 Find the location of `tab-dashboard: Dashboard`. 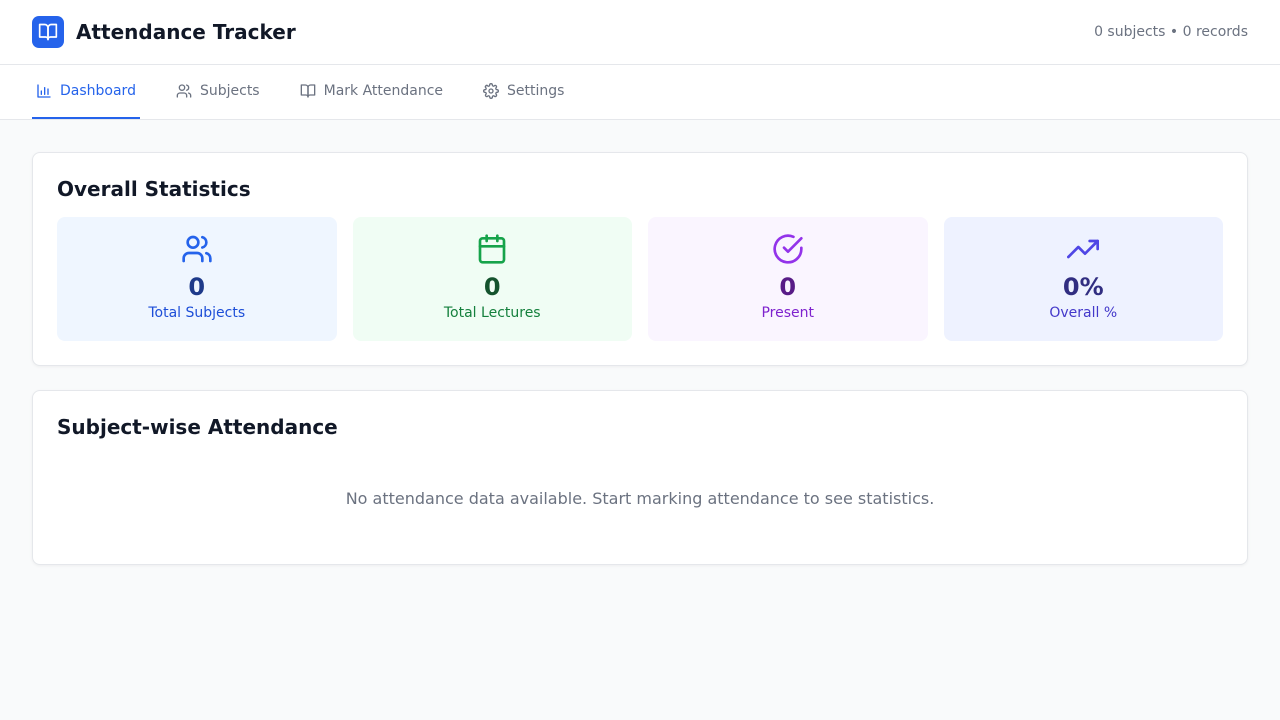

tab-dashboard: Dashboard is located at coordinates (86, 92).